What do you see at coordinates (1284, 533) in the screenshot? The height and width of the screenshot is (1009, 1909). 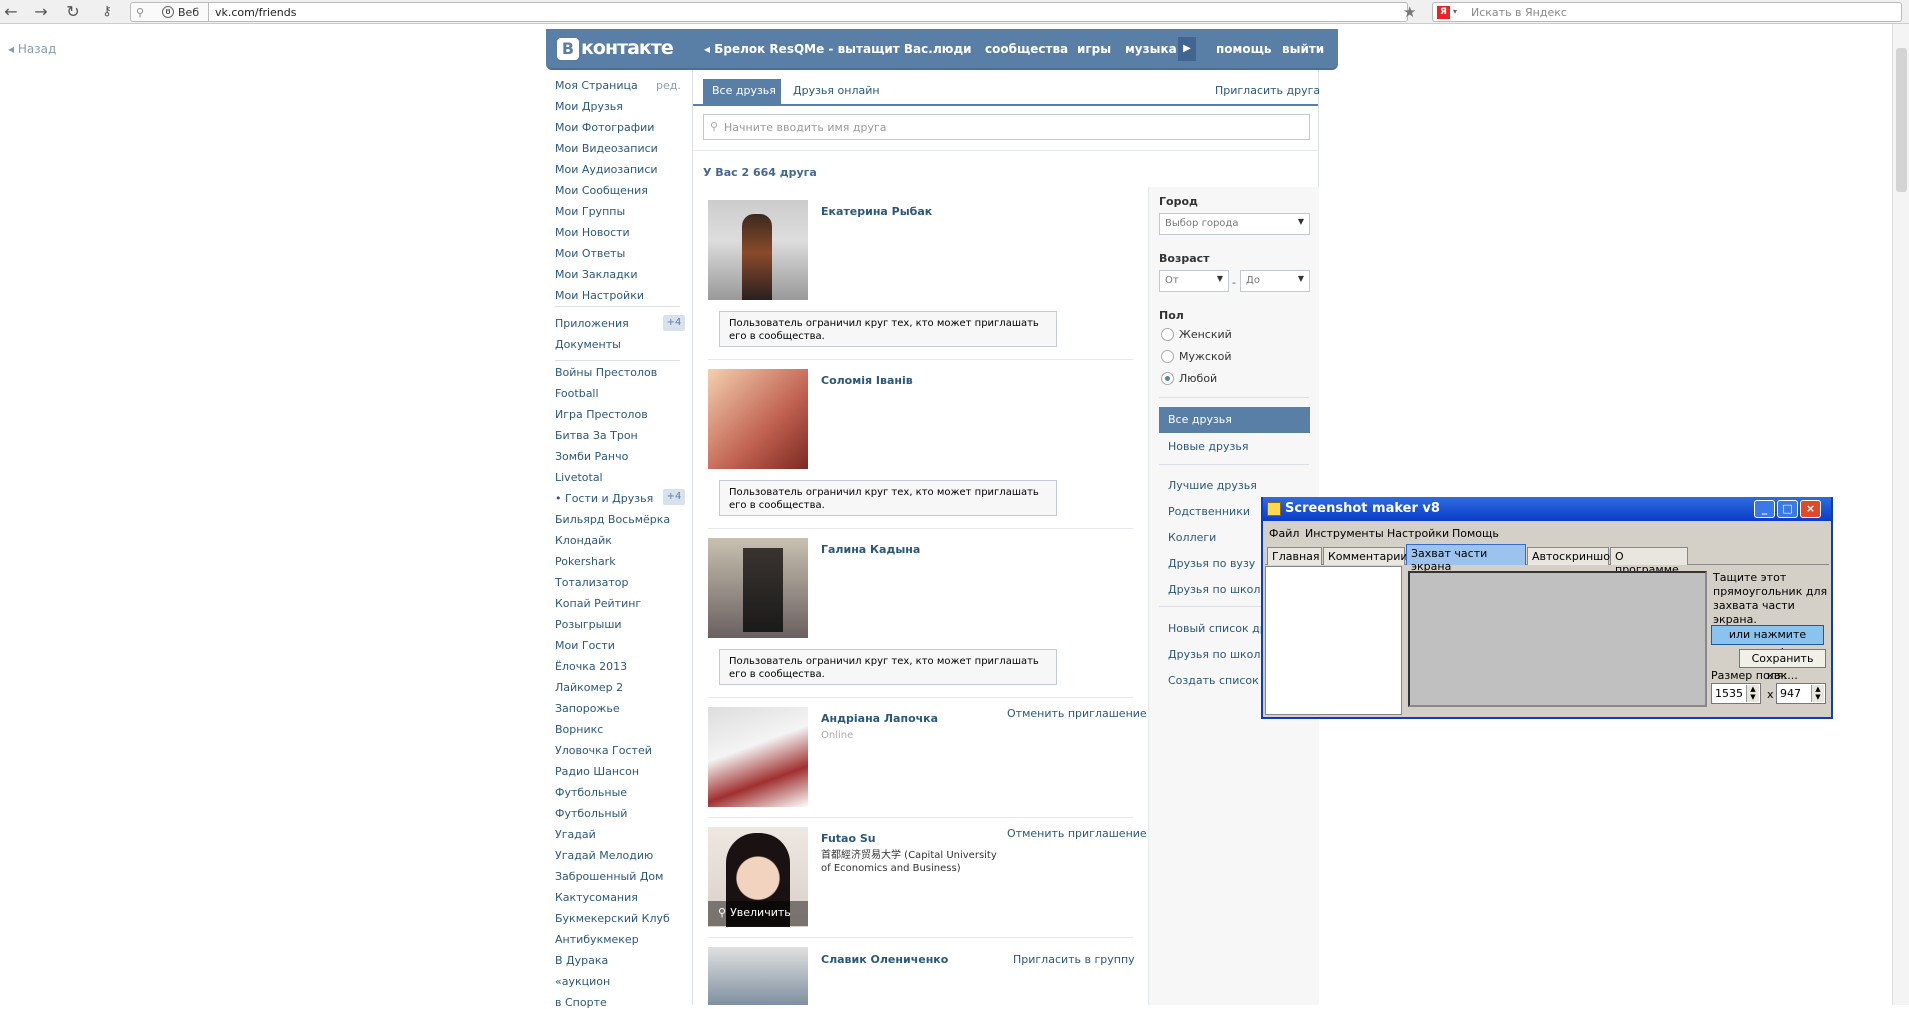 I see `menu-file: Файл` at bounding box center [1284, 533].